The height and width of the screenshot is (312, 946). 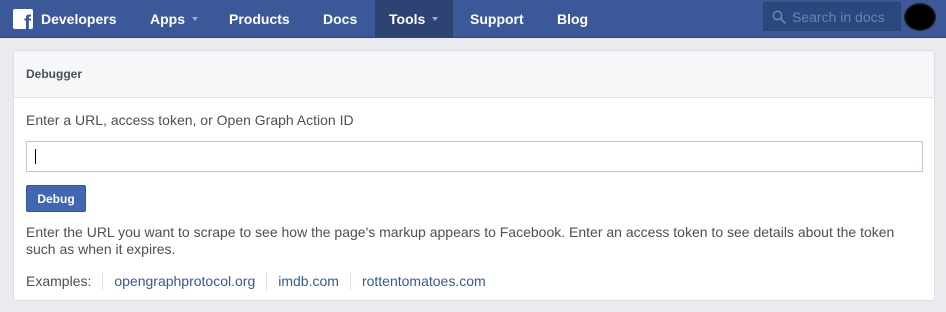 What do you see at coordinates (846, 16) in the screenshot?
I see `search-input` at bounding box center [846, 16].